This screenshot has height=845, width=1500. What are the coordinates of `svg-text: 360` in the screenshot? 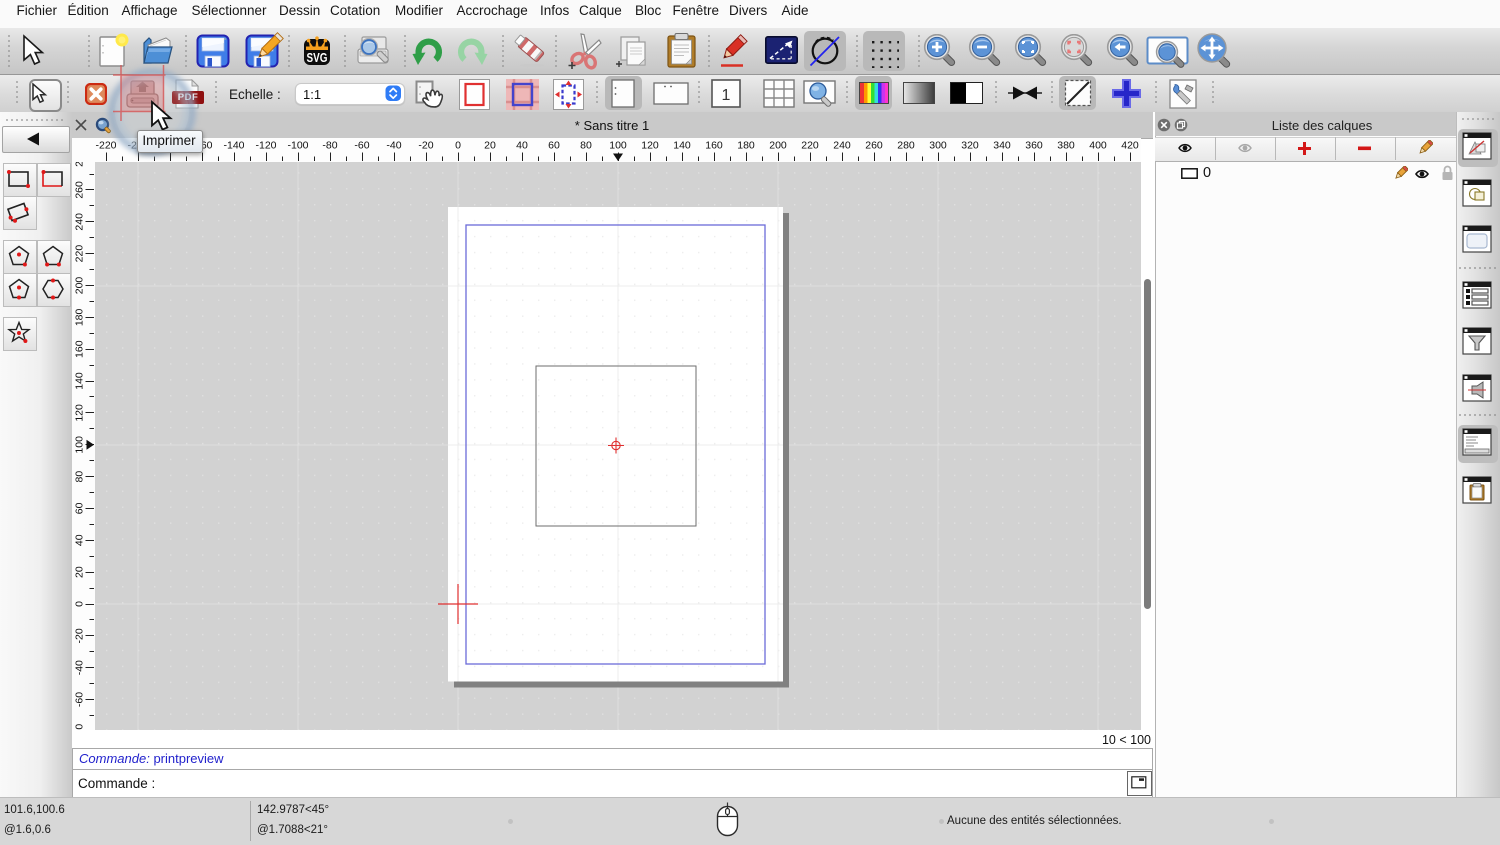 It's located at (1034, 146).